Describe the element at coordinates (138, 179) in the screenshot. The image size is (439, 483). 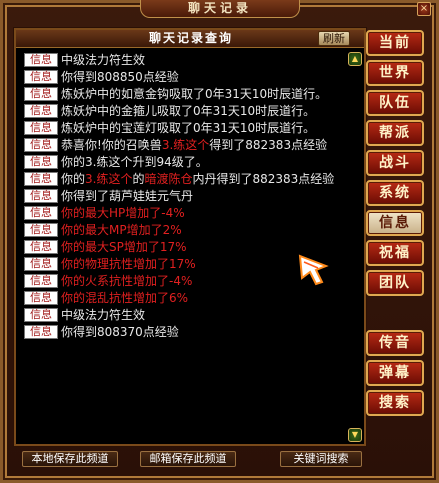
I see `entry-text: 的` at that location.